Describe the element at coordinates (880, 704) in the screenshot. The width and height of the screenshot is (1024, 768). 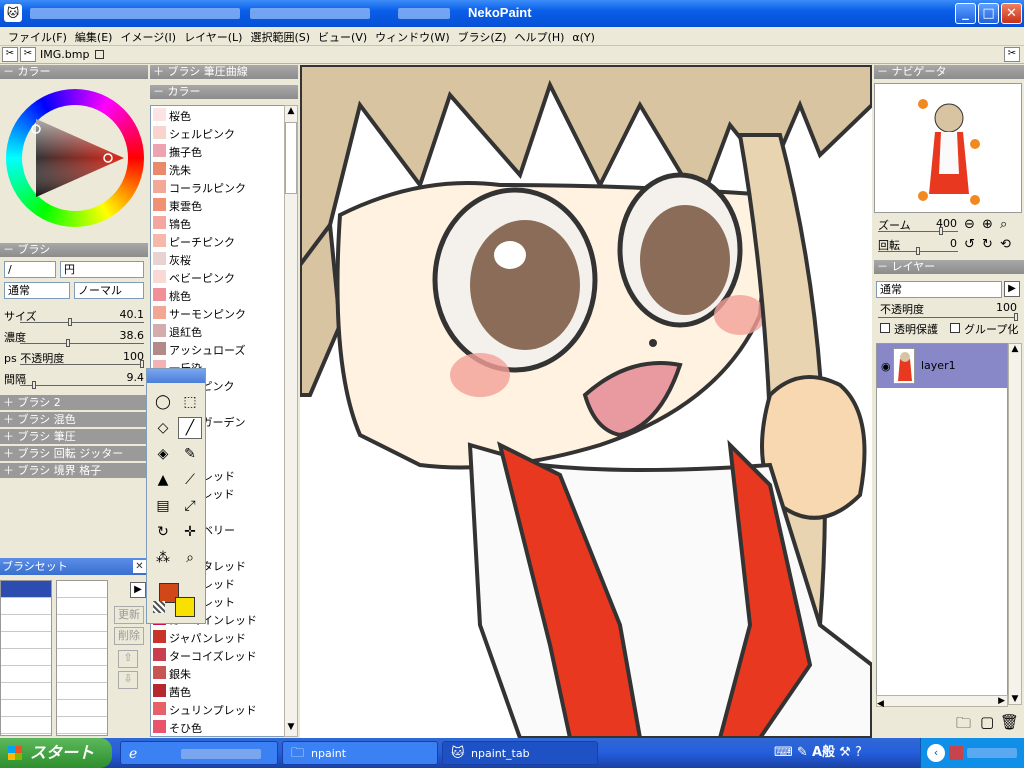
I see `scroll-left-icon: ◀` at that location.